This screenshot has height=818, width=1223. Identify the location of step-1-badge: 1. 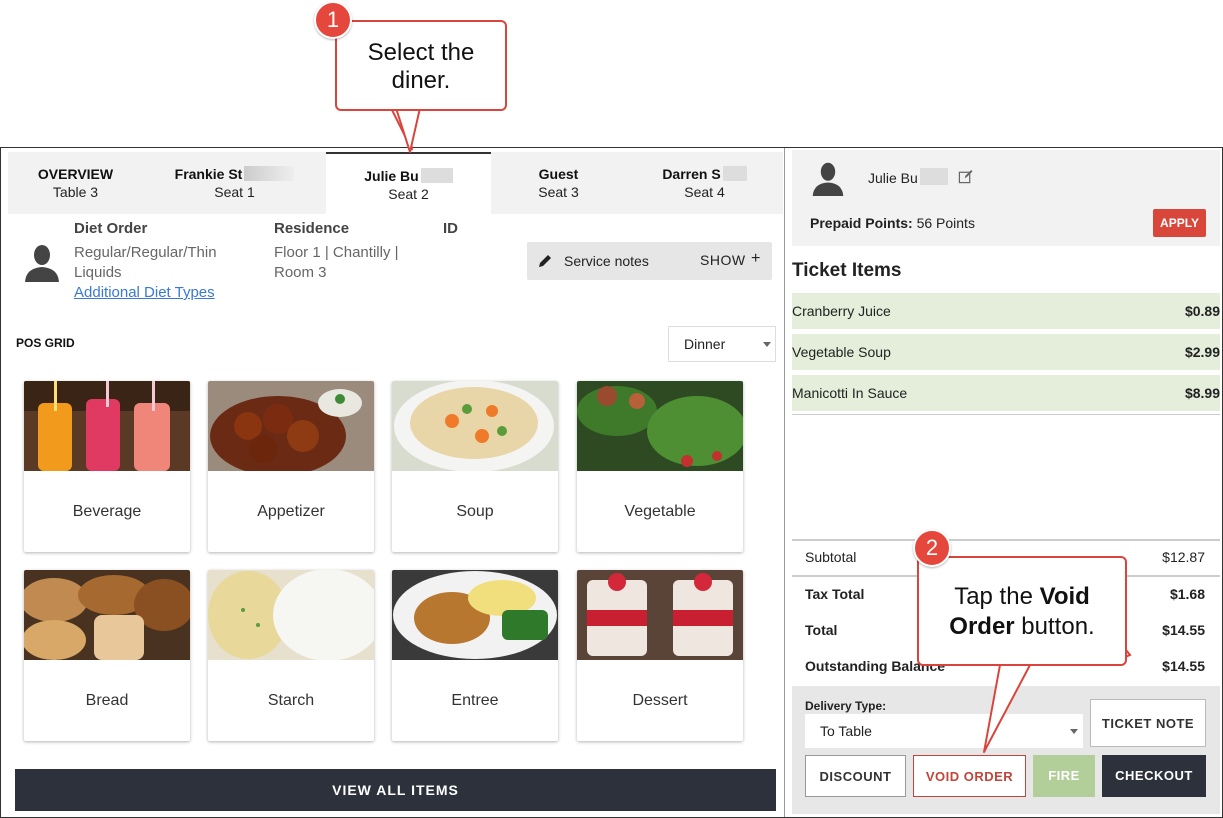
(333, 20).